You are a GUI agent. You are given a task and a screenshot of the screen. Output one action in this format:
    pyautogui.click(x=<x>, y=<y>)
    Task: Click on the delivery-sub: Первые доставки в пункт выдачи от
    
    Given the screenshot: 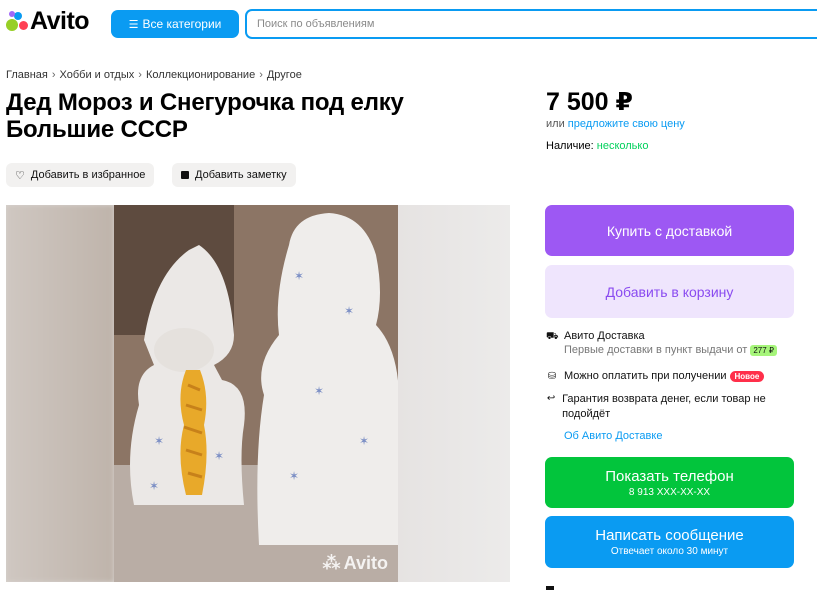 What is the action you would take?
    pyautogui.click(x=656, y=350)
    